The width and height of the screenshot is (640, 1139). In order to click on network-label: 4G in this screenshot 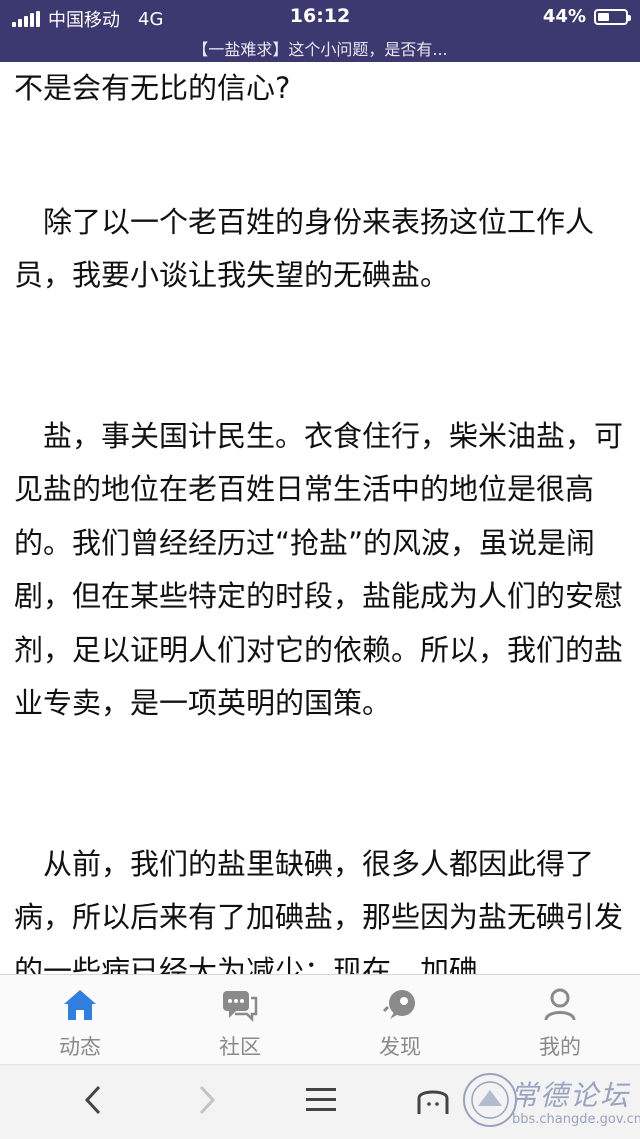, I will do `click(151, 19)`.